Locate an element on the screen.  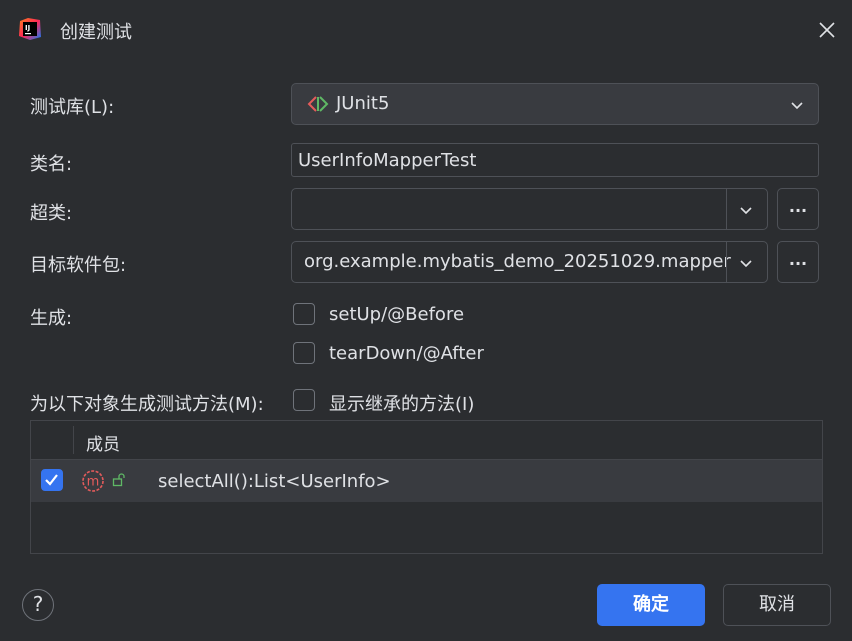
close-icon is located at coordinates (827, 30).